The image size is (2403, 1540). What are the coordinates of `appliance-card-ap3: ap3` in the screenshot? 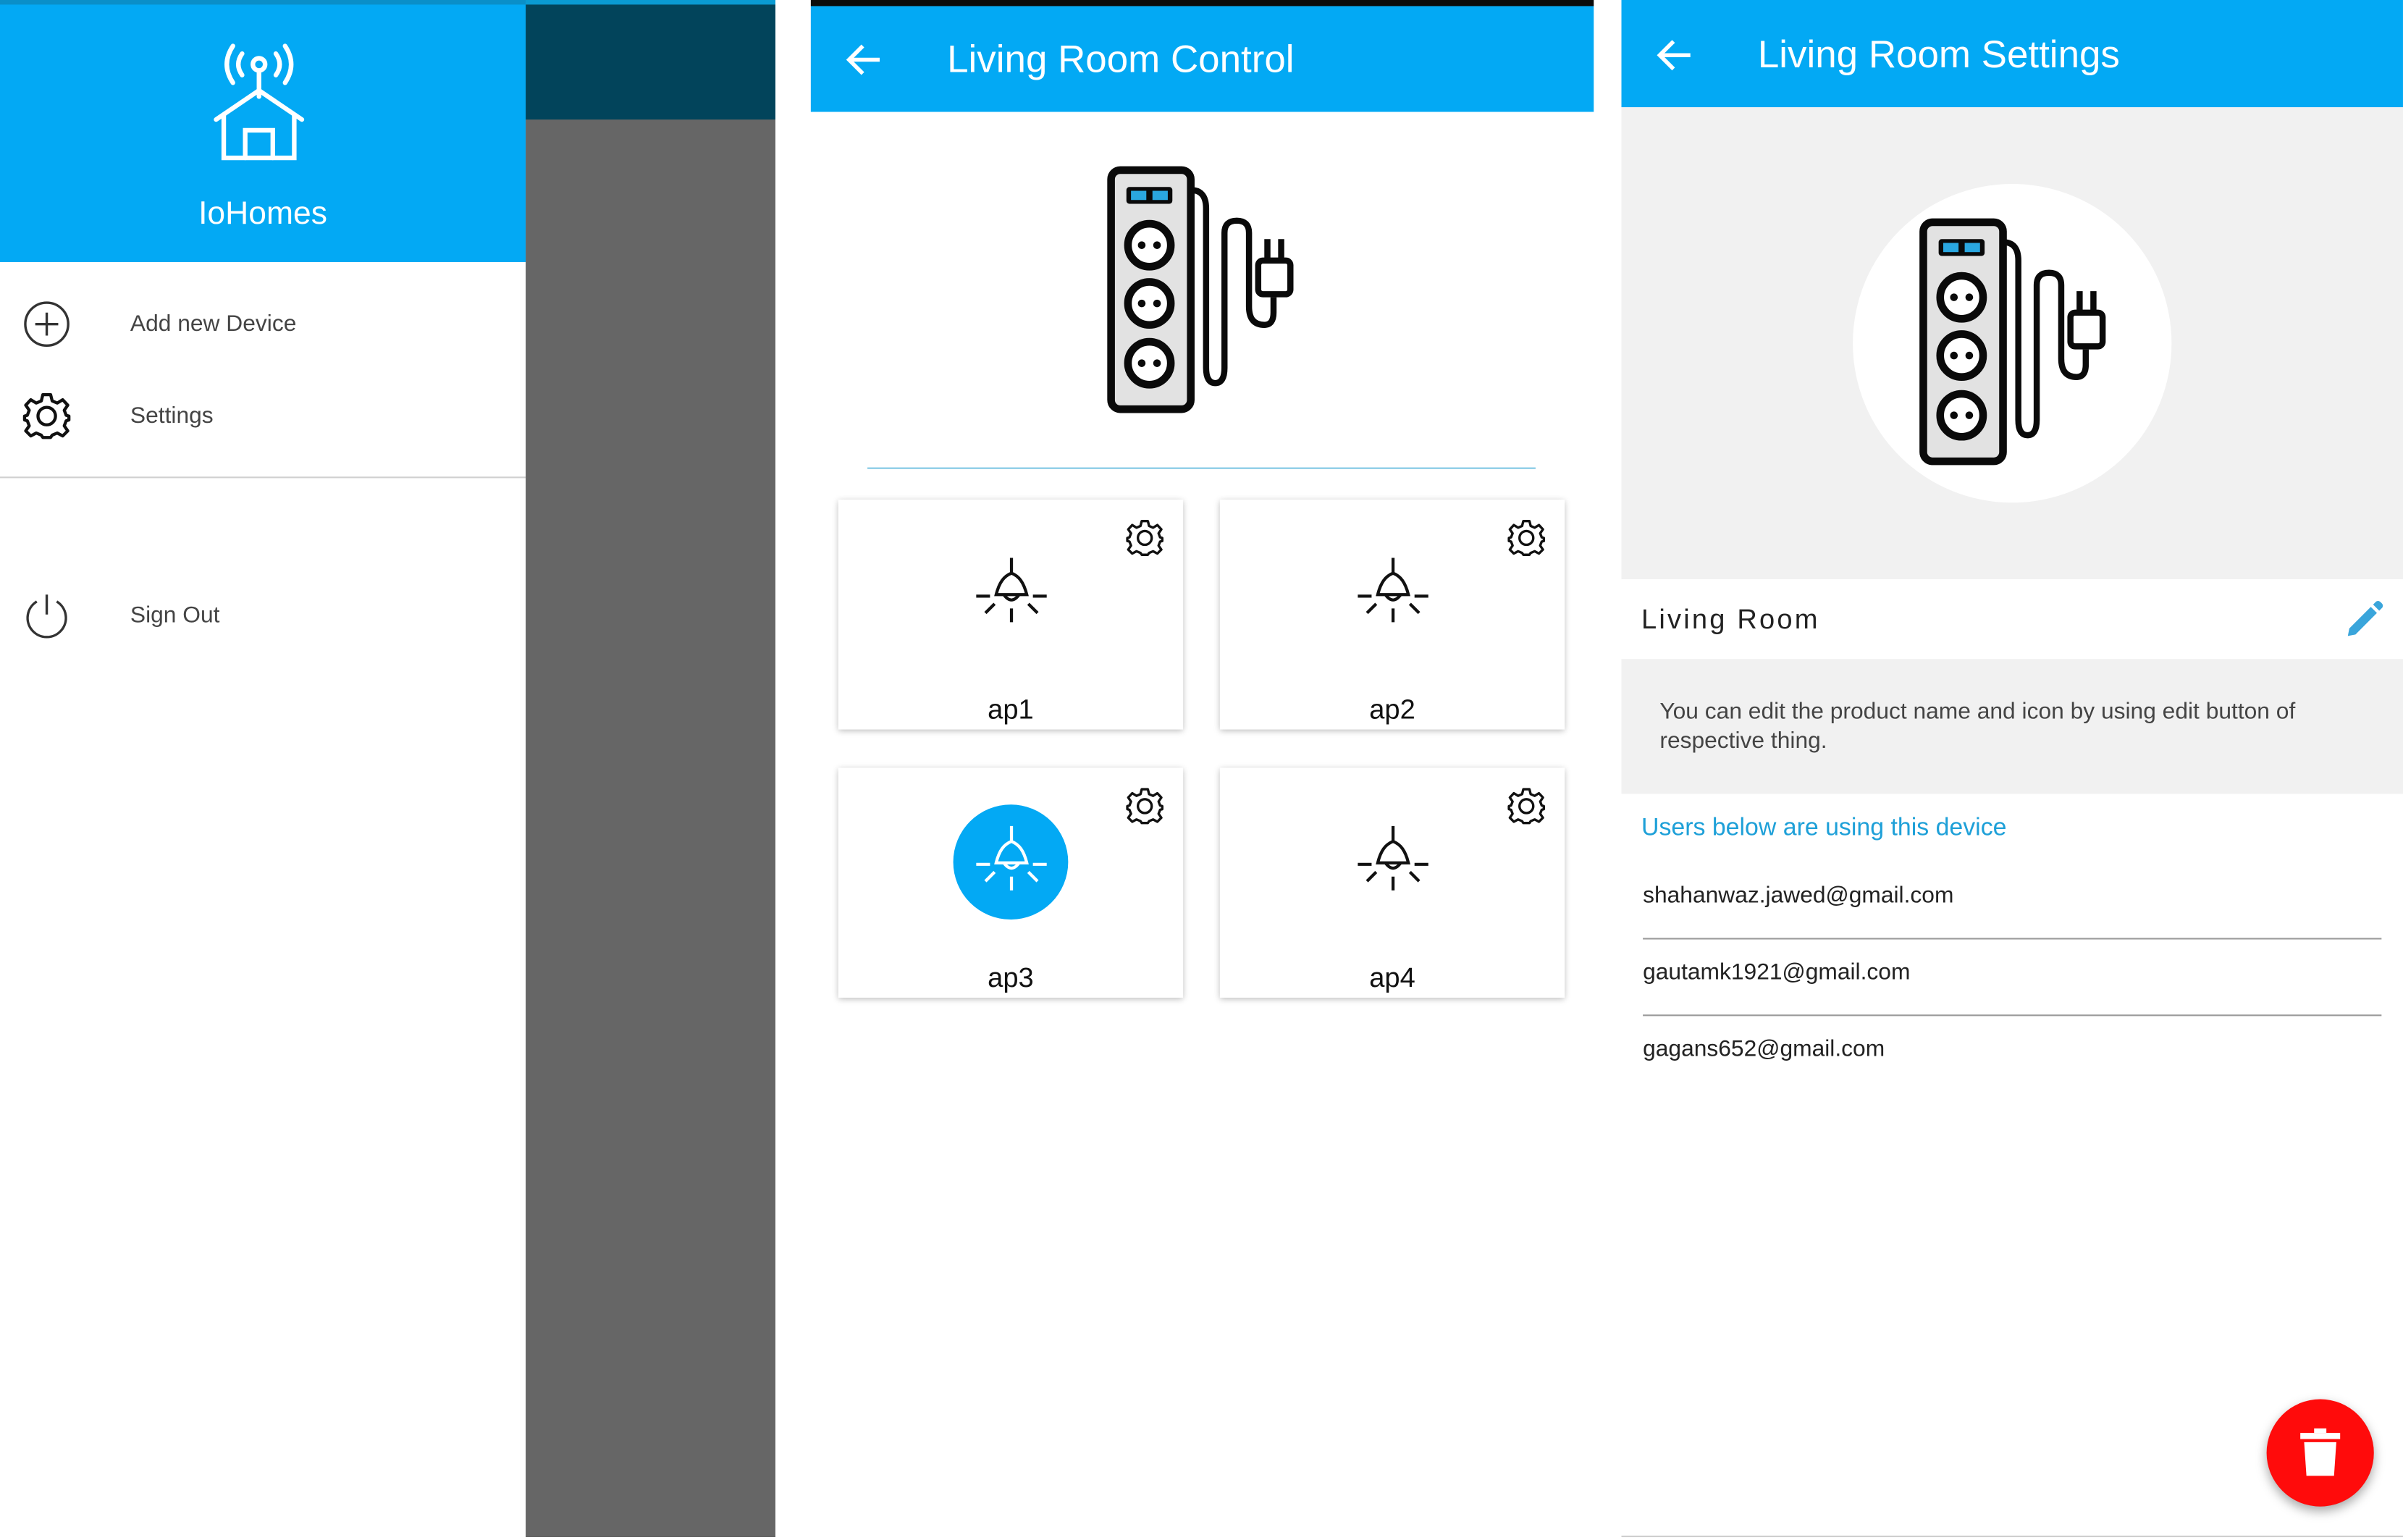 It's located at (1011, 882).